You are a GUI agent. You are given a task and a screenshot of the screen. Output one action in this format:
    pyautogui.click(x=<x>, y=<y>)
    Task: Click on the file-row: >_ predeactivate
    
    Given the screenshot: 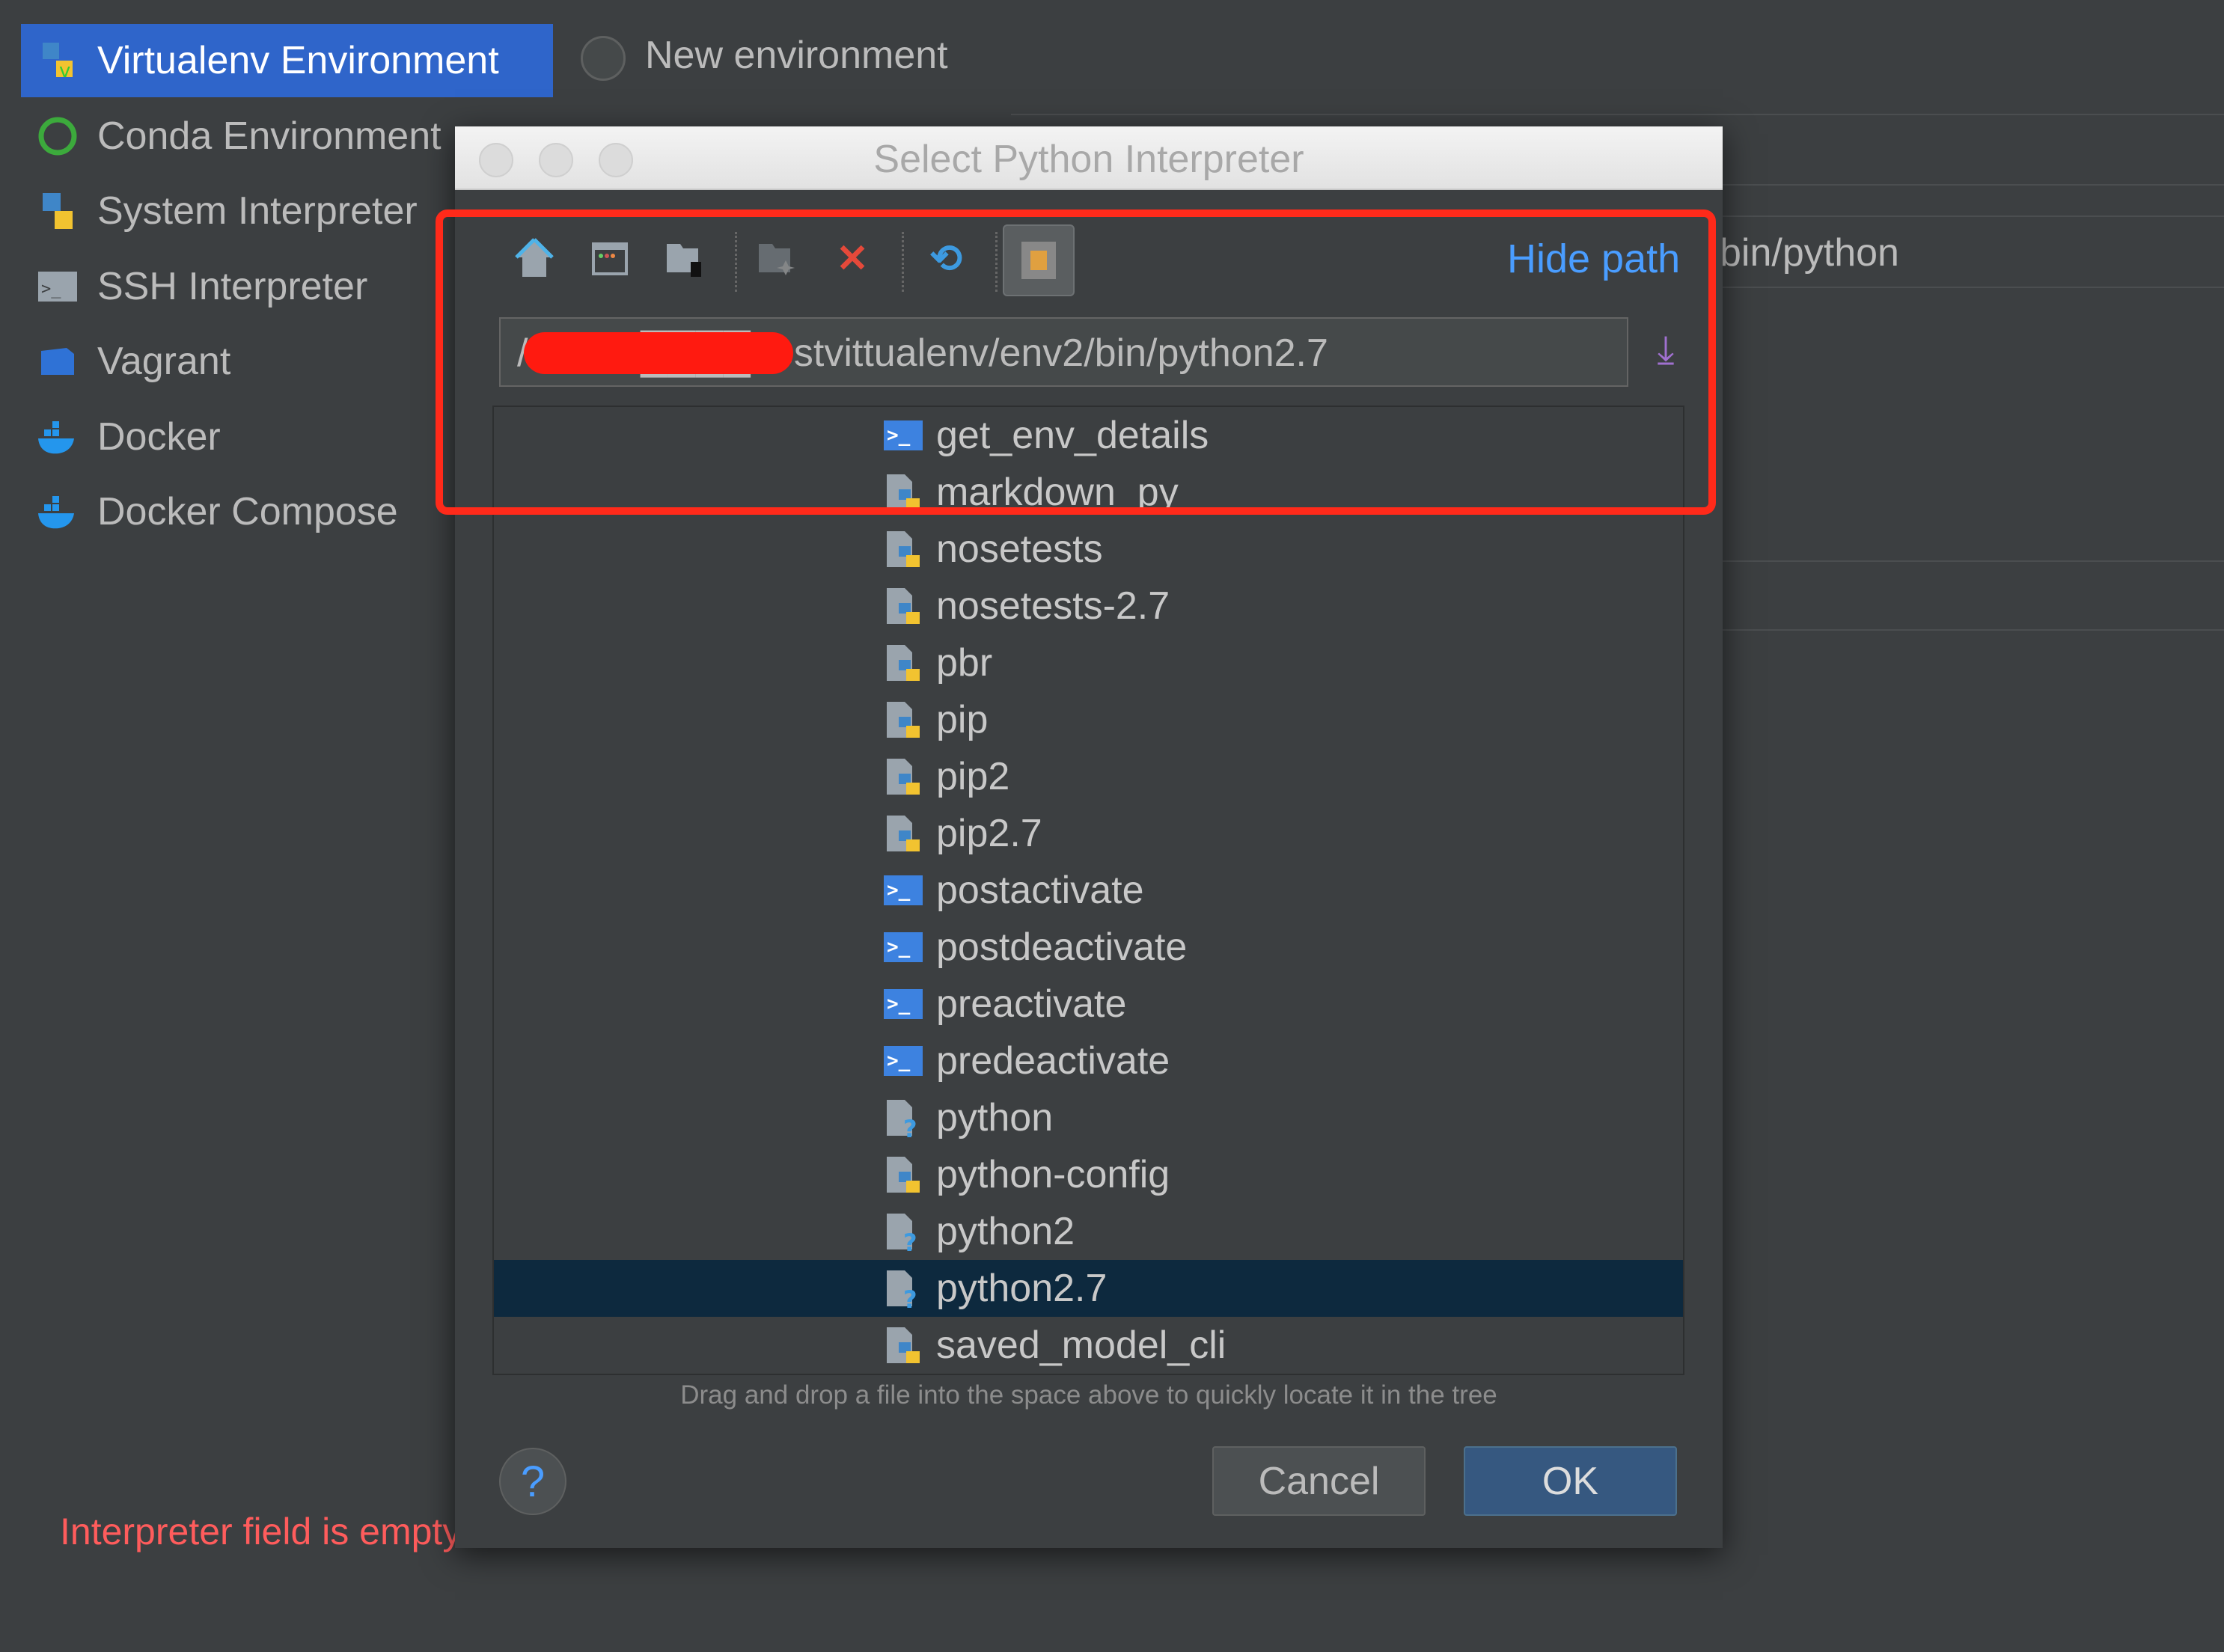 What is the action you would take?
    pyautogui.click(x=1088, y=1060)
    